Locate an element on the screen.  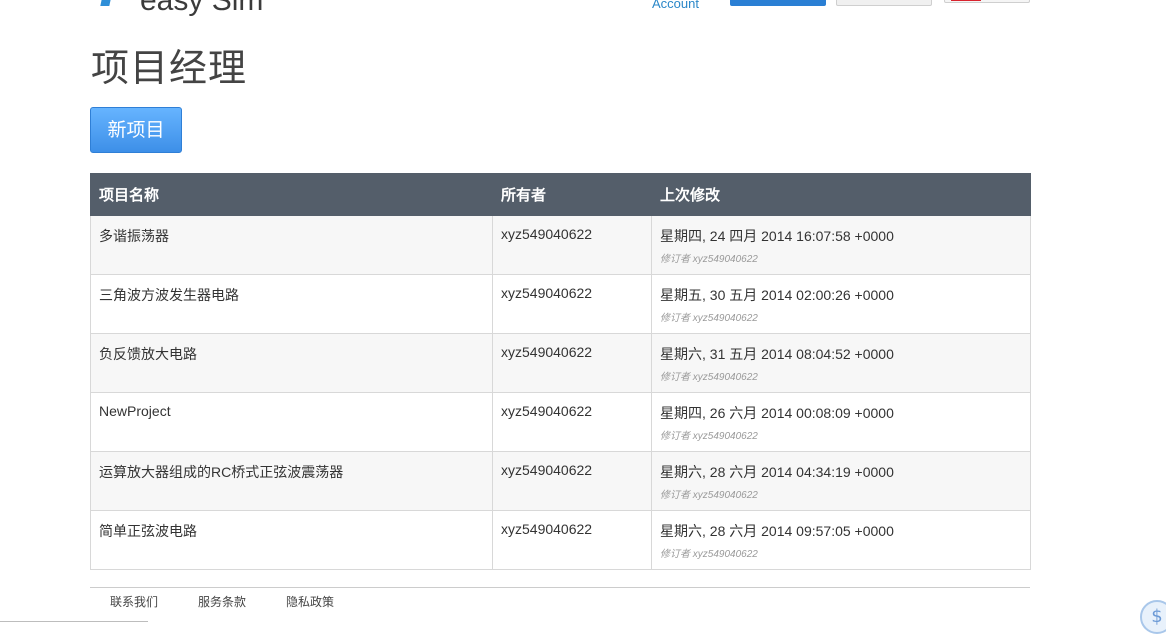
footer-divider is located at coordinates (560, 587).